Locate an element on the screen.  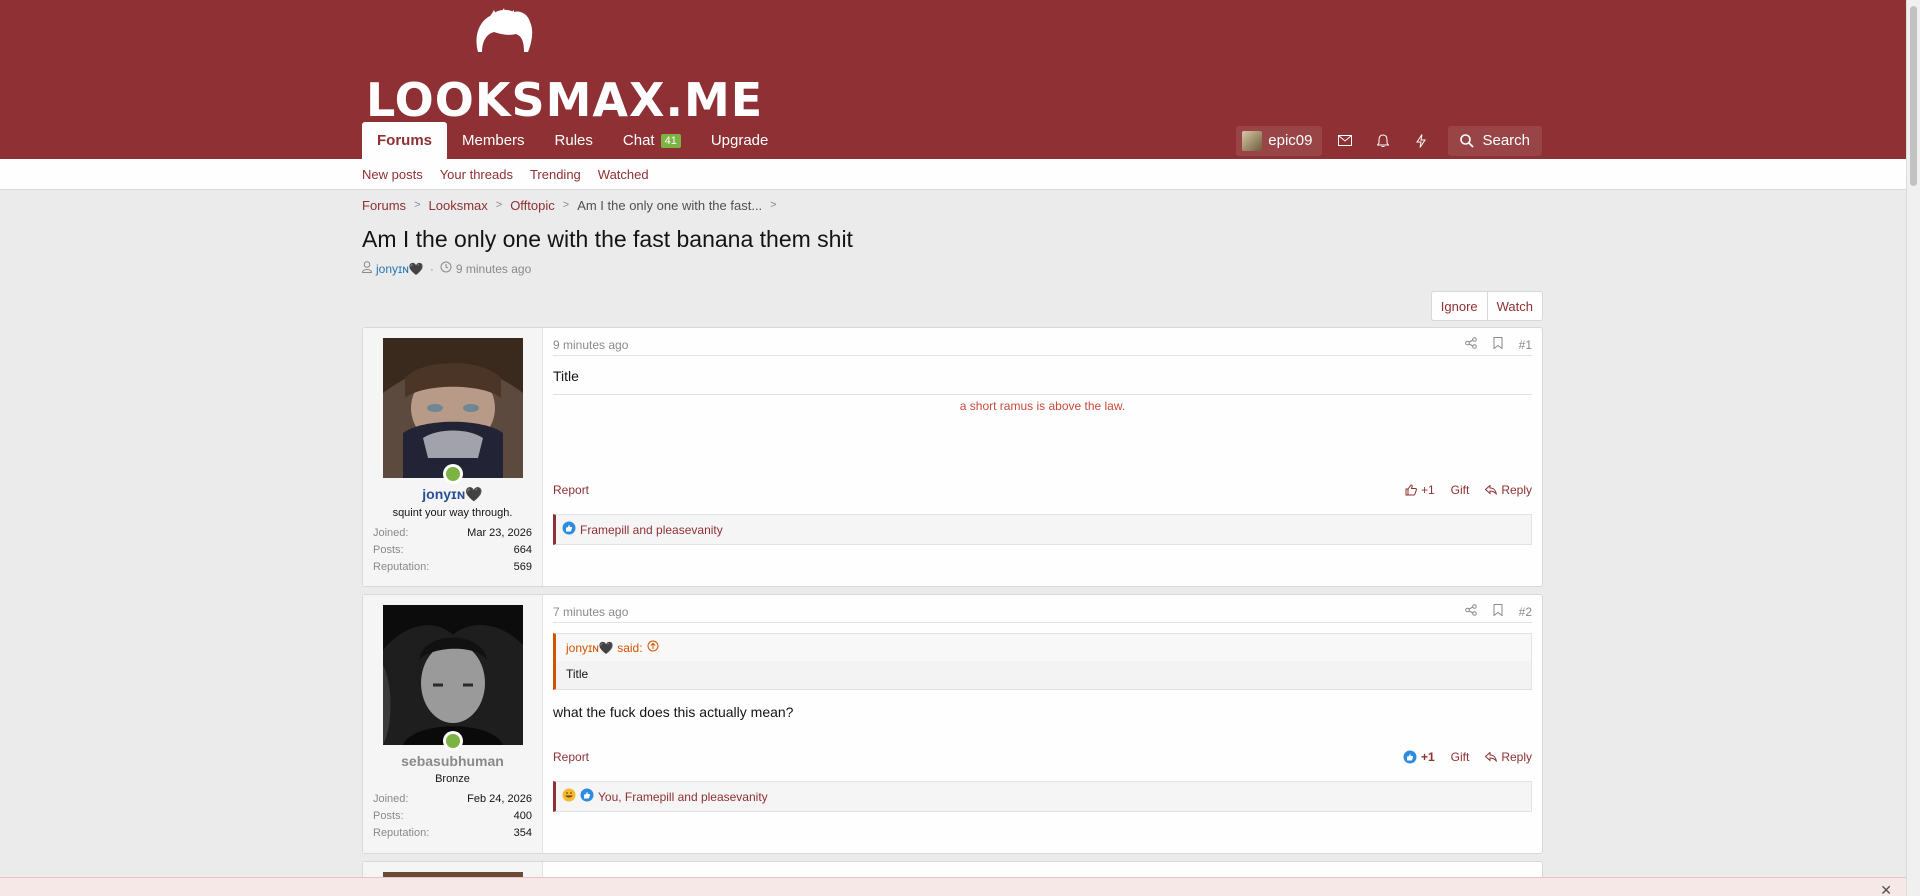
breadcrumb-looksmax: Looksmax is located at coordinates (458, 205).